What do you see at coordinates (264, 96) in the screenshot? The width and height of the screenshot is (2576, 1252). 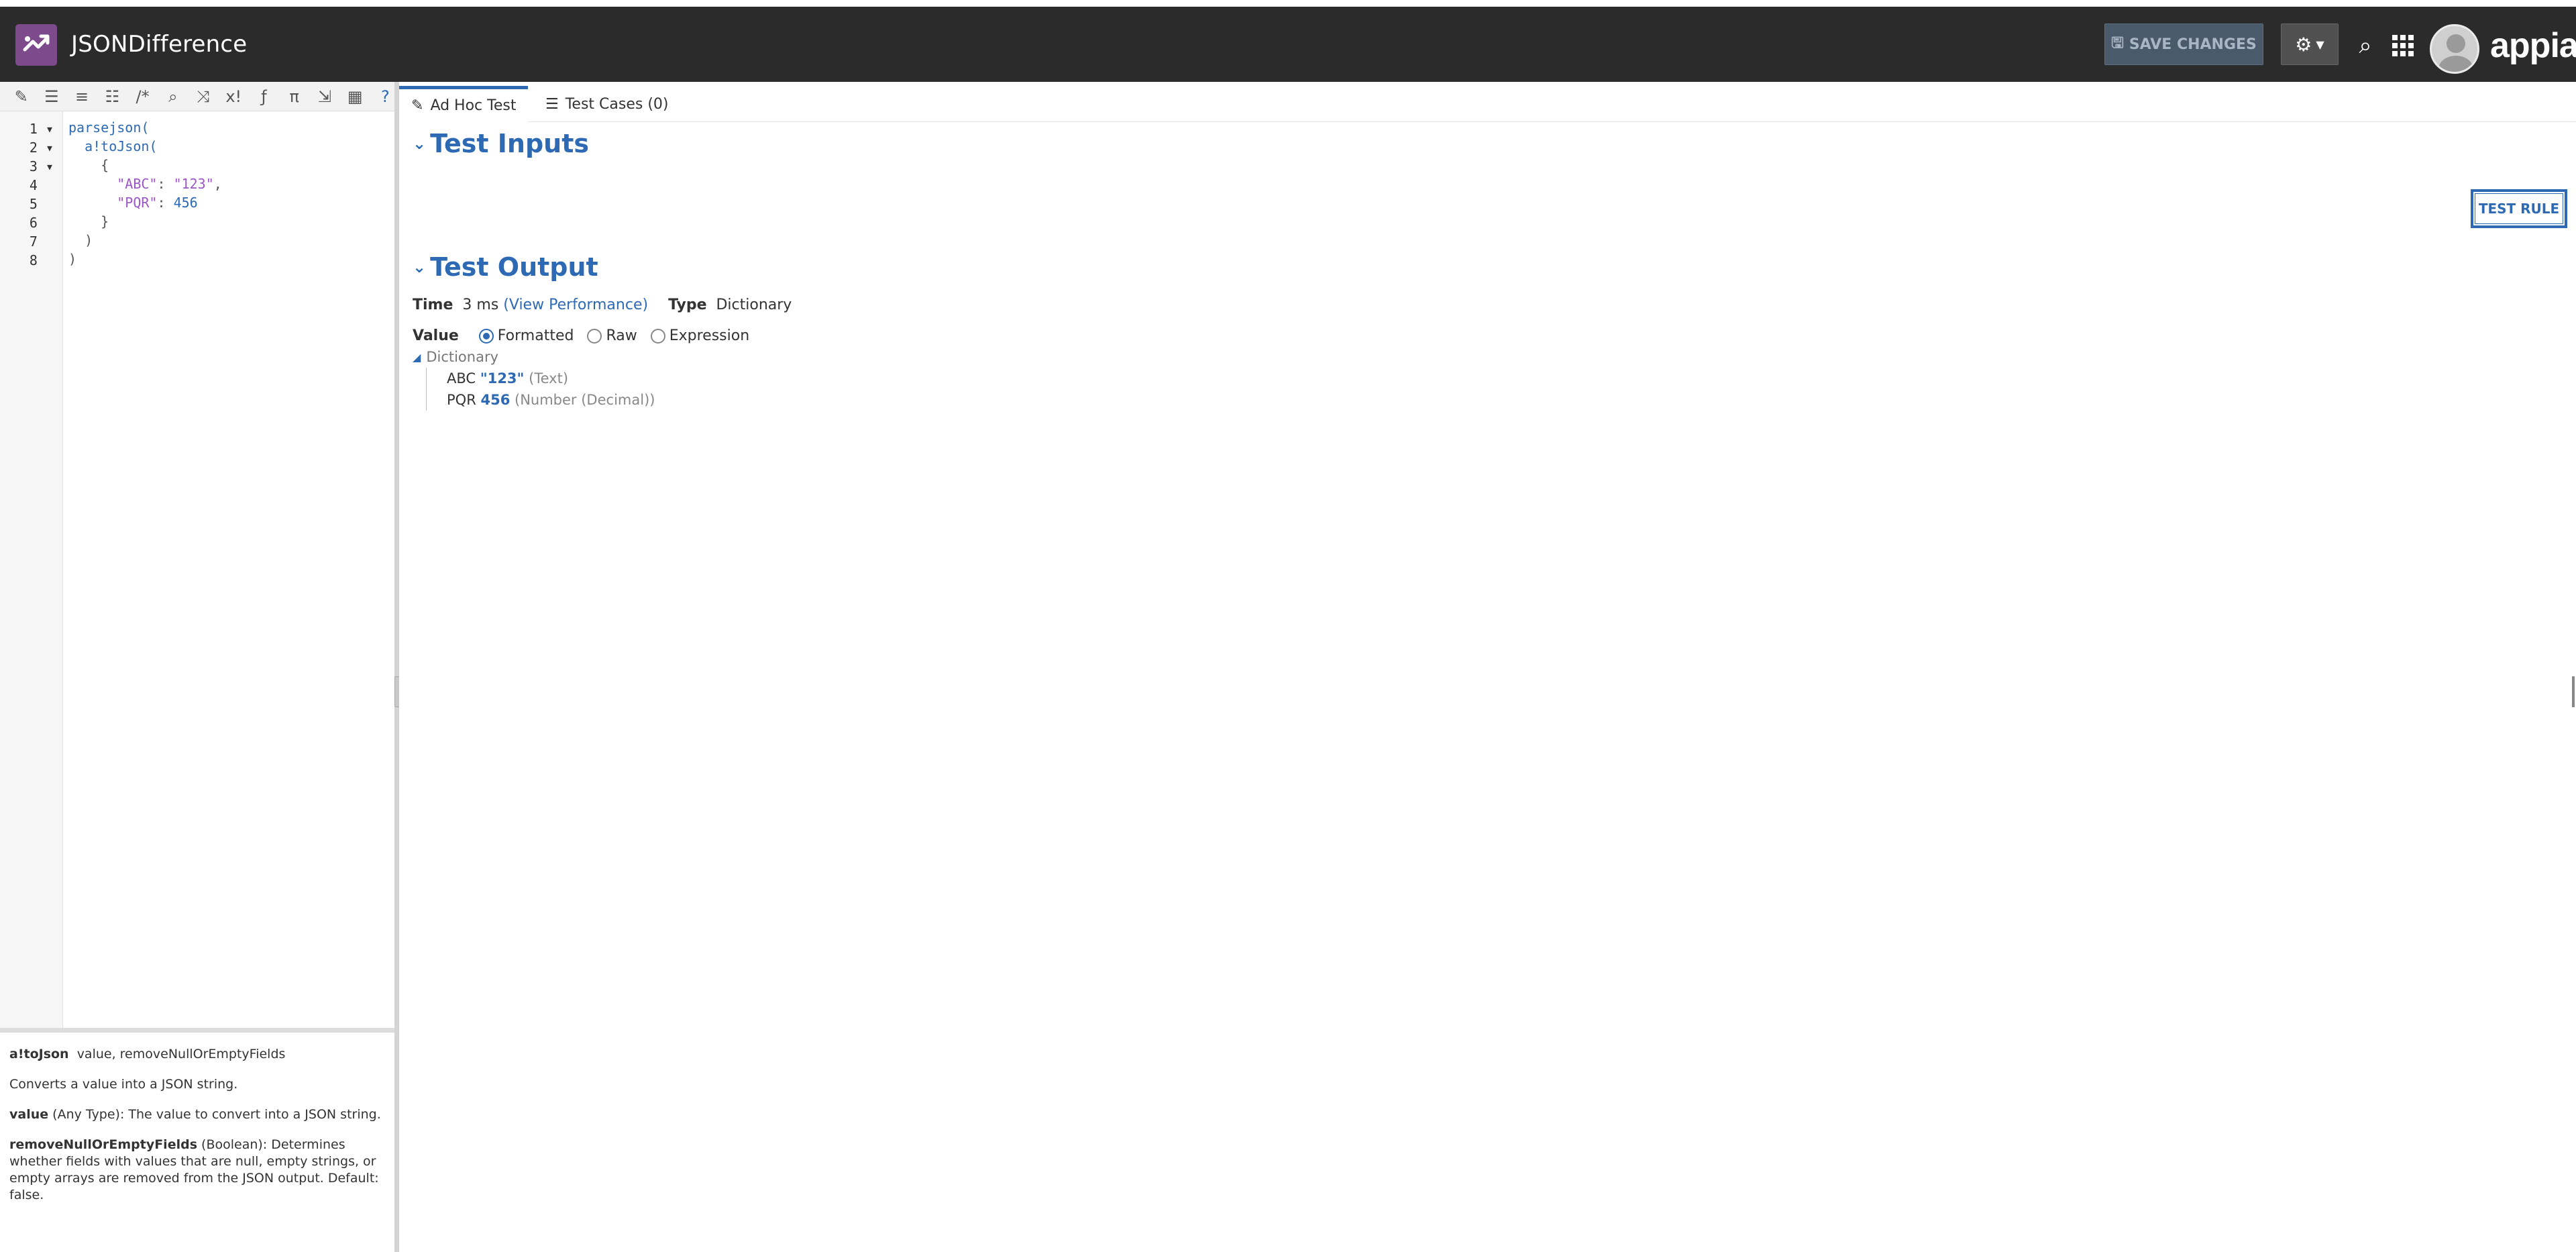 I see `function-icon: ƒ` at bounding box center [264, 96].